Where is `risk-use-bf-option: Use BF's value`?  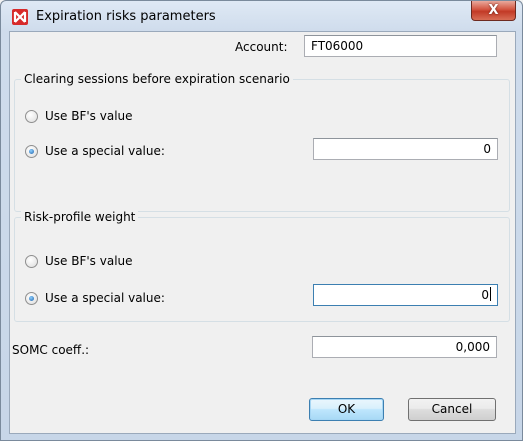 risk-use-bf-option: Use BF's value is located at coordinates (79, 261).